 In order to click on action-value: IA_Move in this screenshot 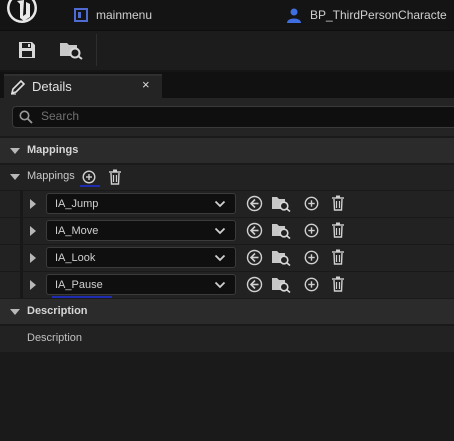, I will do `click(77, 231)`.